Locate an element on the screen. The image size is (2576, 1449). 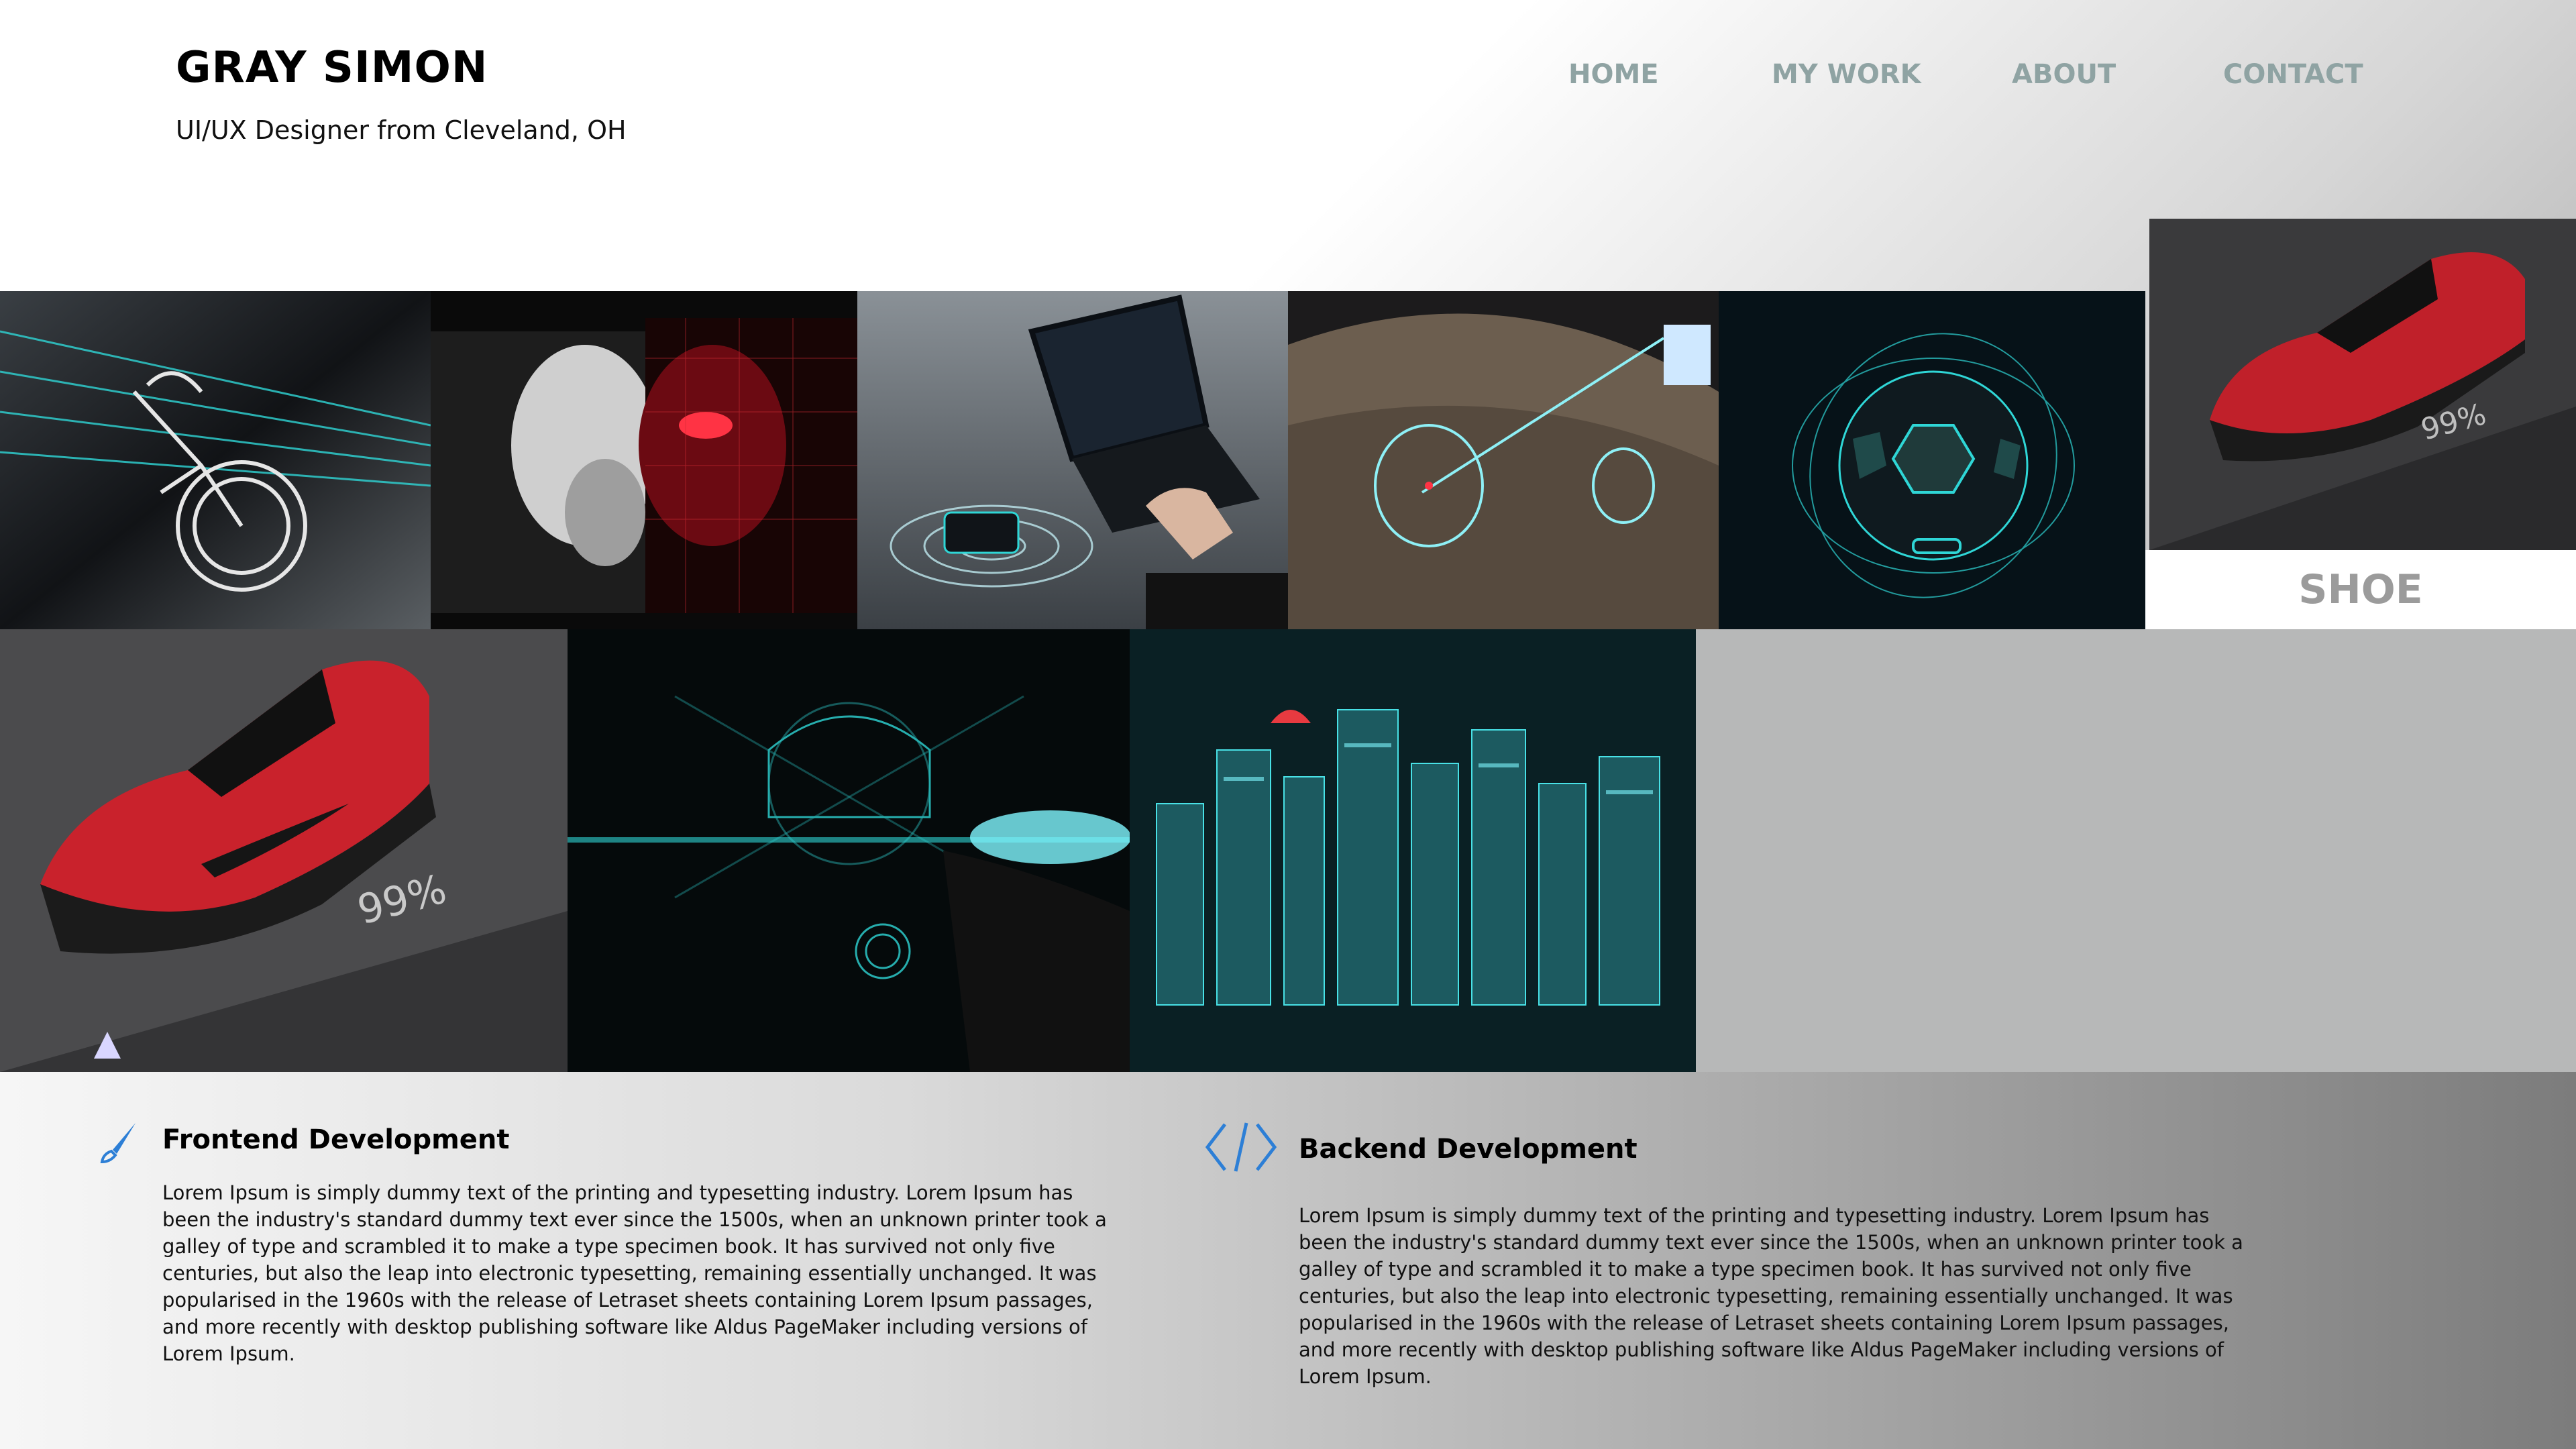
gallery-tile-helmet is located at coordinates (849, 850).